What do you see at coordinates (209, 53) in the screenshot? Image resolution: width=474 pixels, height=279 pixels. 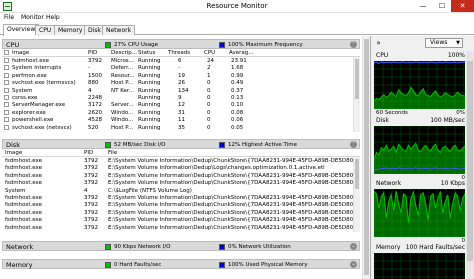 I see `col-cpu: CPU` at bounding box center [209, 53].